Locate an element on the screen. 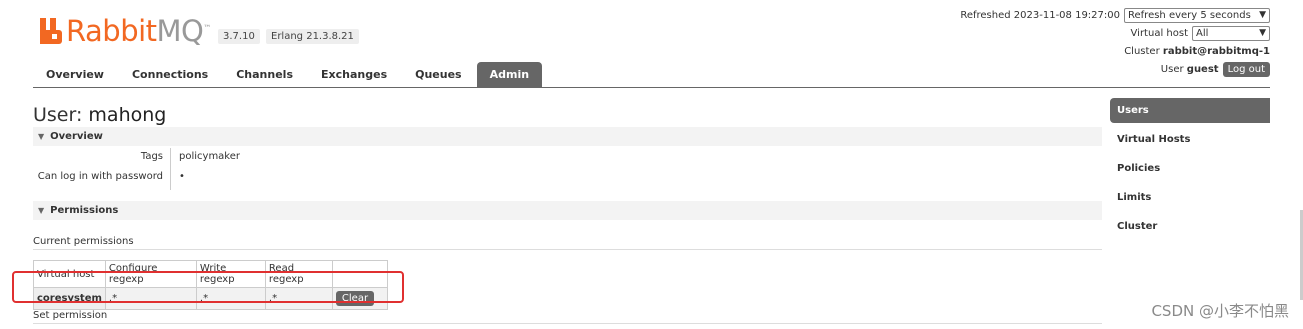 This screenshot has height=329, width=1303. sidebar-item-limits: Limits is located at coordinates (1190, 197).